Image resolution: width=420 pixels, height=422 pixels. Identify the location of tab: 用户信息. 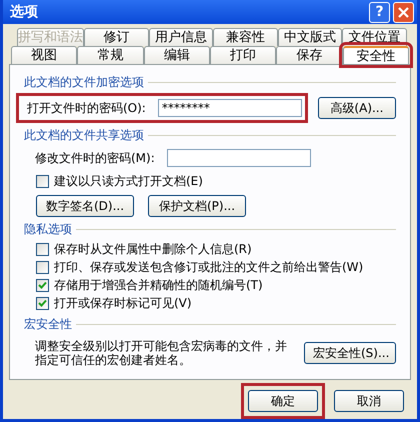
(181, 37).